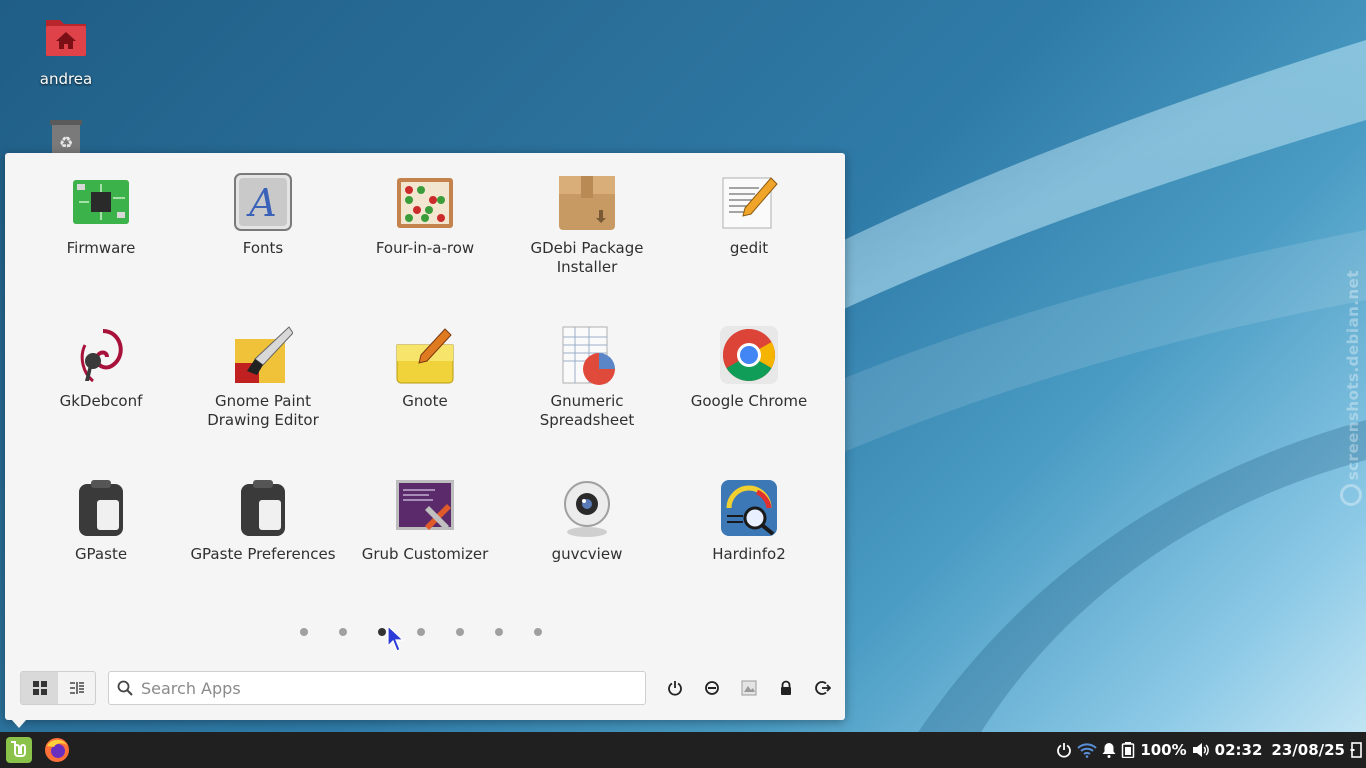  I want to click on app-gpaste: GPaste, so click(101, 553).